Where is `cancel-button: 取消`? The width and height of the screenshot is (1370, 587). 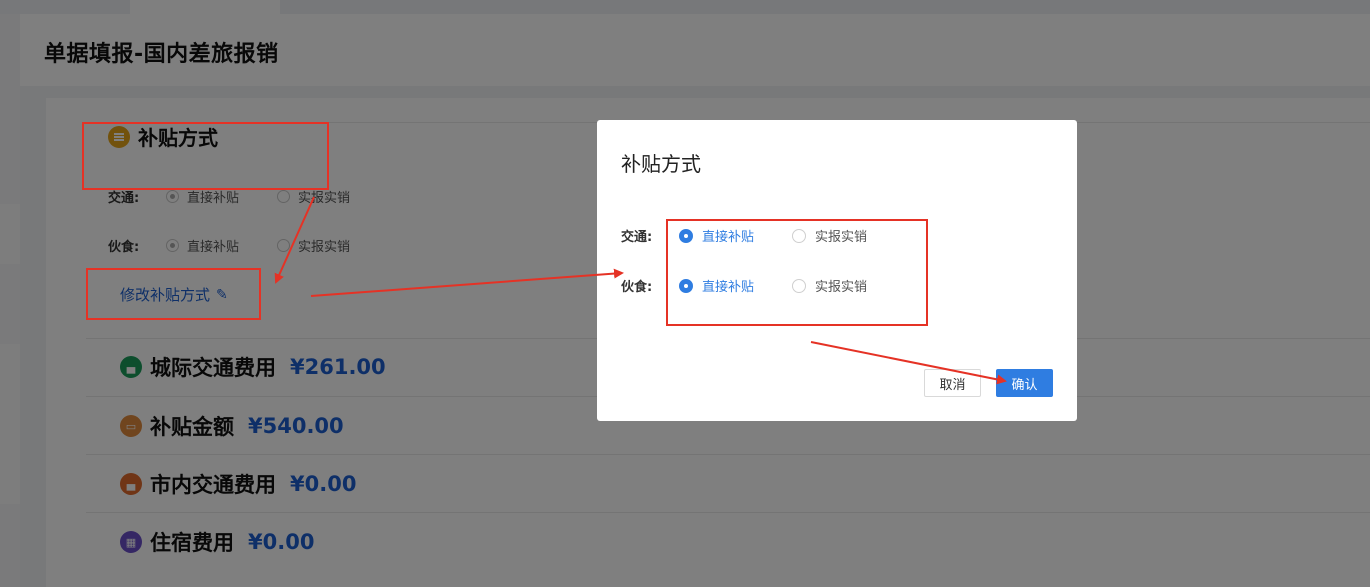
cancel-button: 取消 is located at coordinates (952, 383).